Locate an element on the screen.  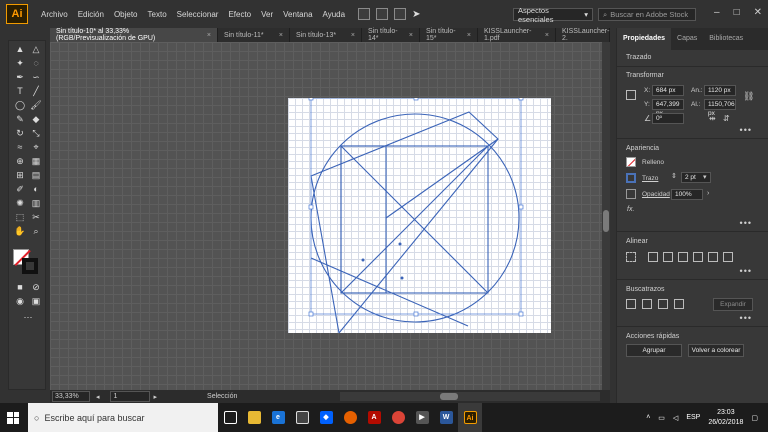
type-tool-icon: T is located at coordinates (20, 91).